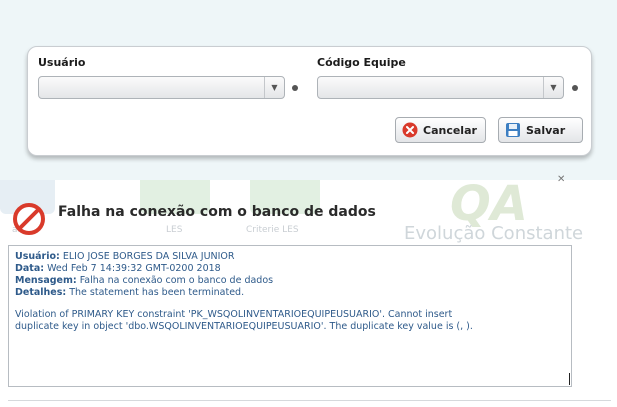 This screenshot has width=617, height=407. What do you see at coordinates (46, 280) in the screenshot?
I see `error-message-key: Mensagem:` at bounding box center [46, 280].